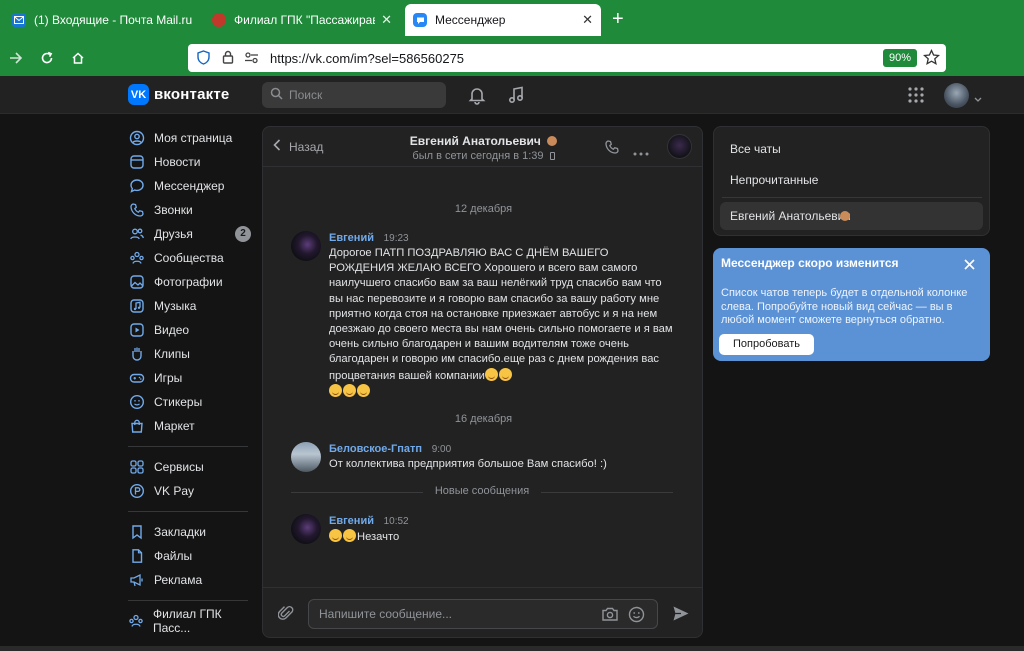 This screenshot has width=1024, height=651. What do you see at coordinates (192, 234) in the screenshot?
I see `menu-item-friends: Друзья 2` at bounding box center [192, 234].